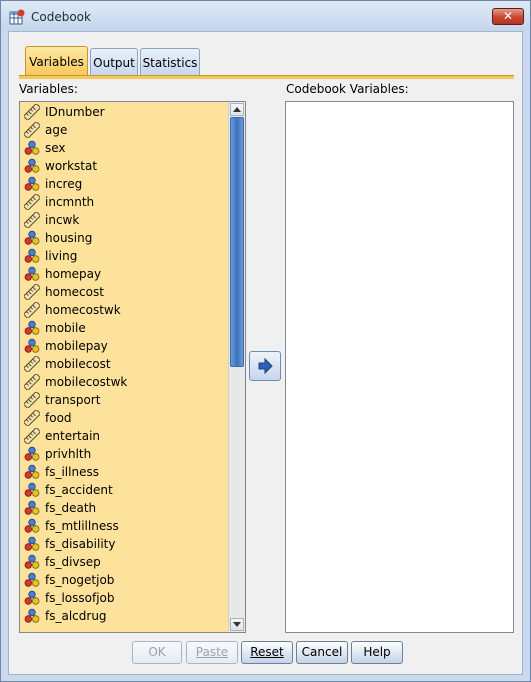  What do you see at coordinates (124, 562) in the screenshot?
I see `variable-item: fs_divsep` at bounding box center [124, 562].